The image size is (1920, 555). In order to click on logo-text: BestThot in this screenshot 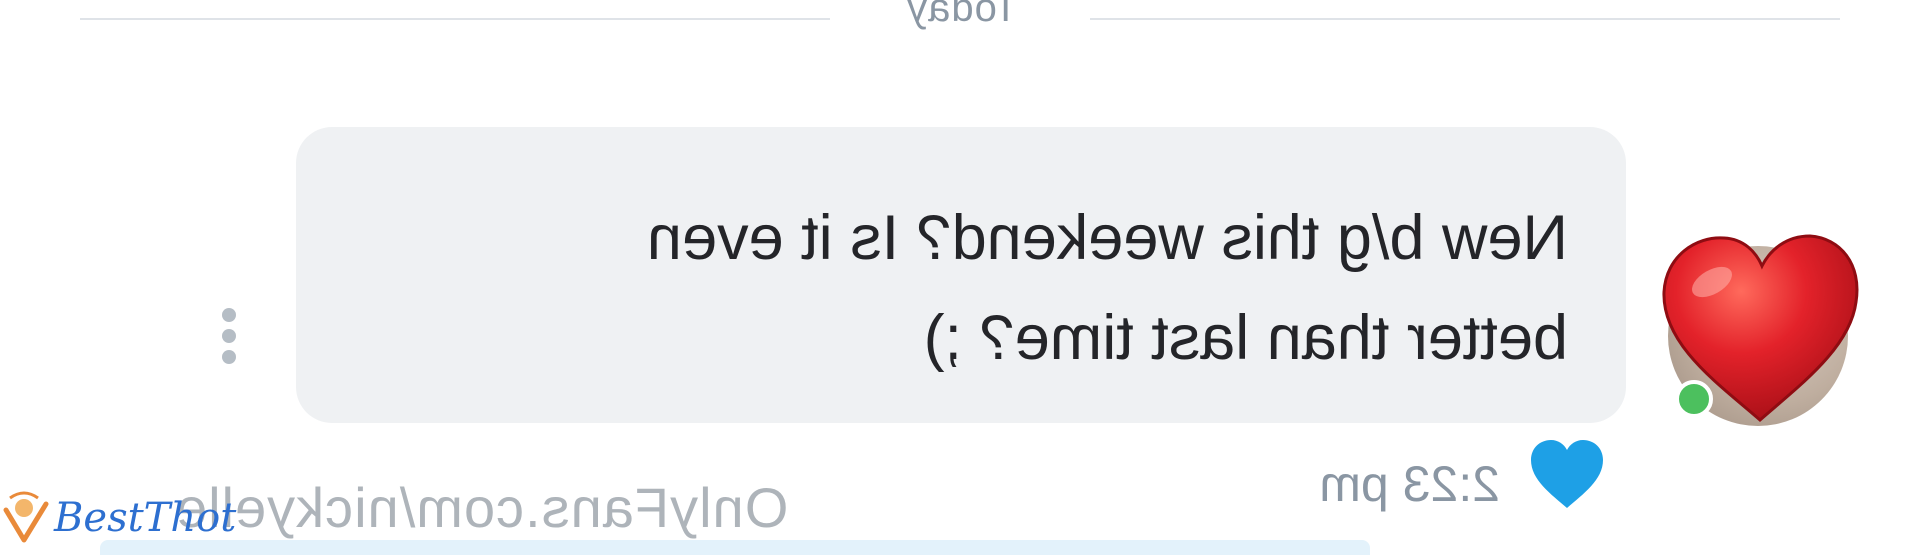, I will do `click(145, 518)`.